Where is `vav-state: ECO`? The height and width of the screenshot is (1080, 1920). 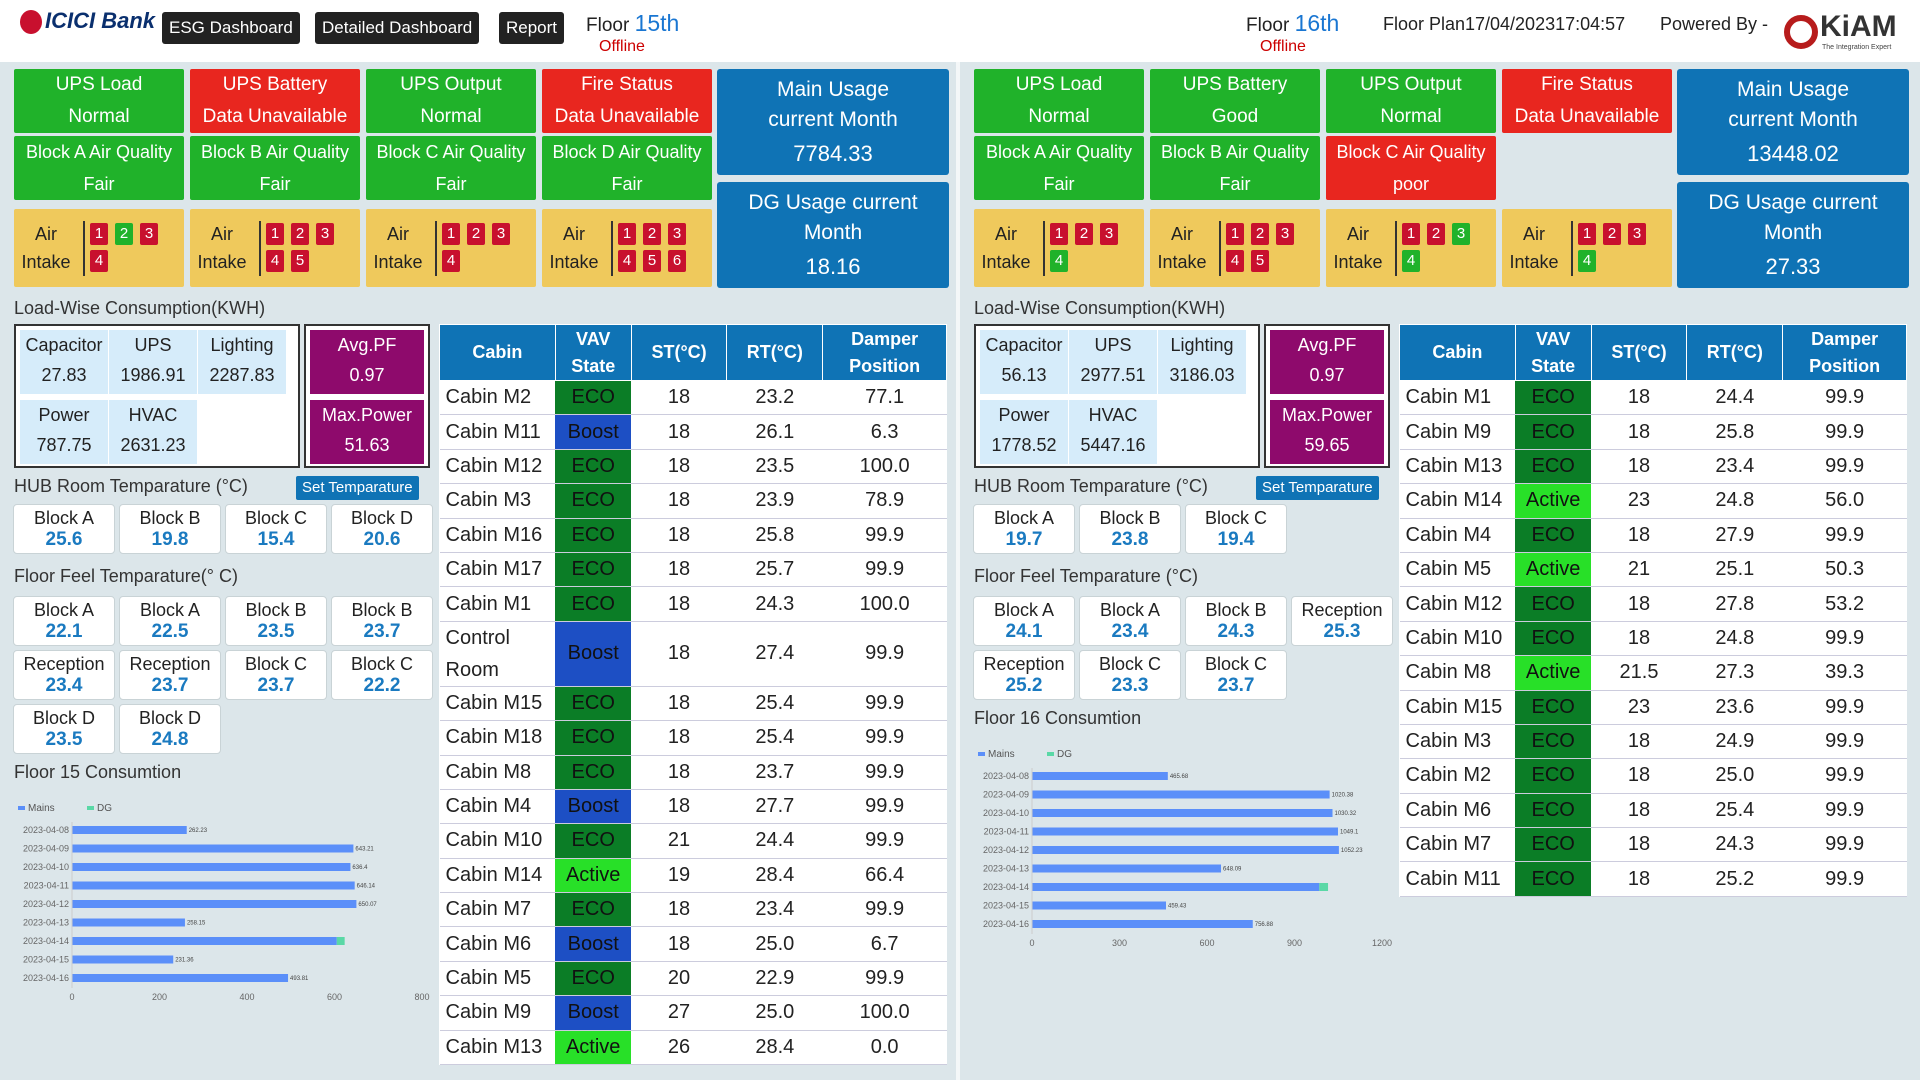 vav-state: ECO is located at coordinates (593, 979).